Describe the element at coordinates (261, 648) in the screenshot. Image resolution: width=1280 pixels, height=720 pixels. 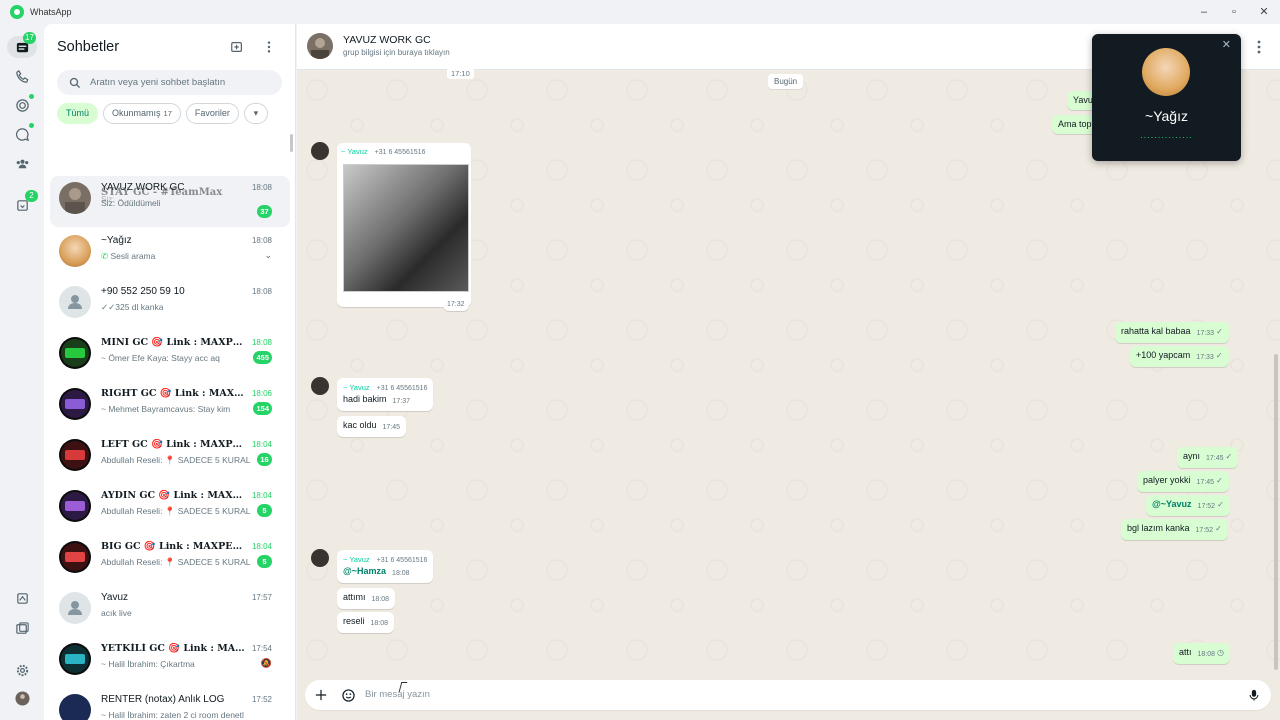
I see `chat-time: 17:54` at that location.